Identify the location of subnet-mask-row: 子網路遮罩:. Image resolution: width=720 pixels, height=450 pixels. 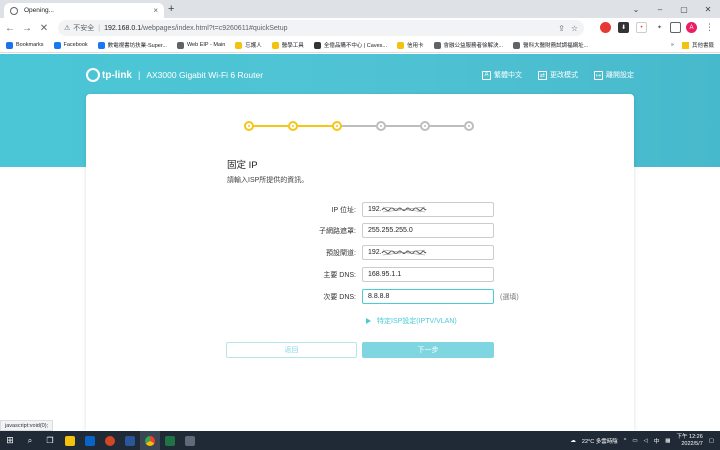
(360, 230).